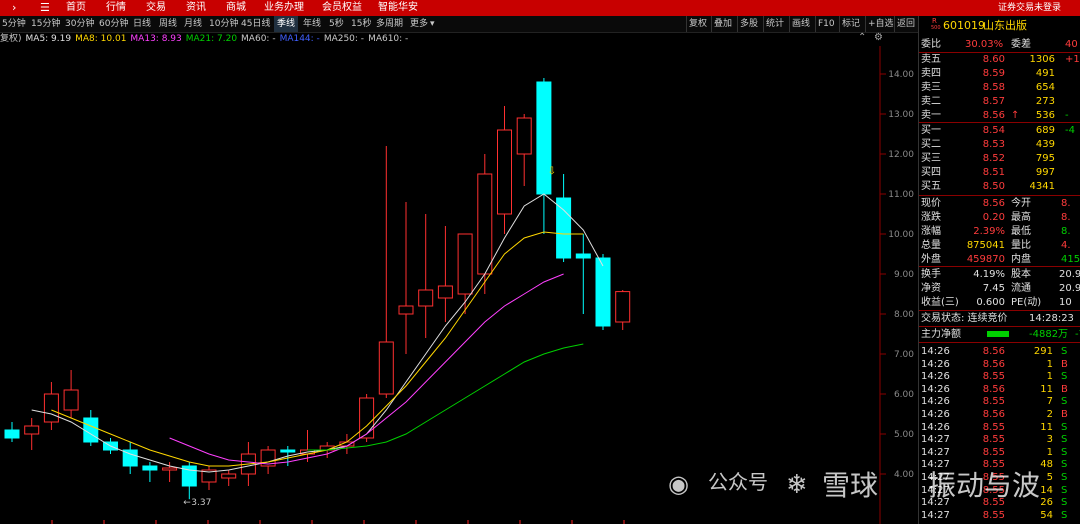 The image size is (1080, 524). What do you see at coordinates (990, 302) in the screenshot?
I see `fund-value: 0.600` at bounding box center [990, 302].